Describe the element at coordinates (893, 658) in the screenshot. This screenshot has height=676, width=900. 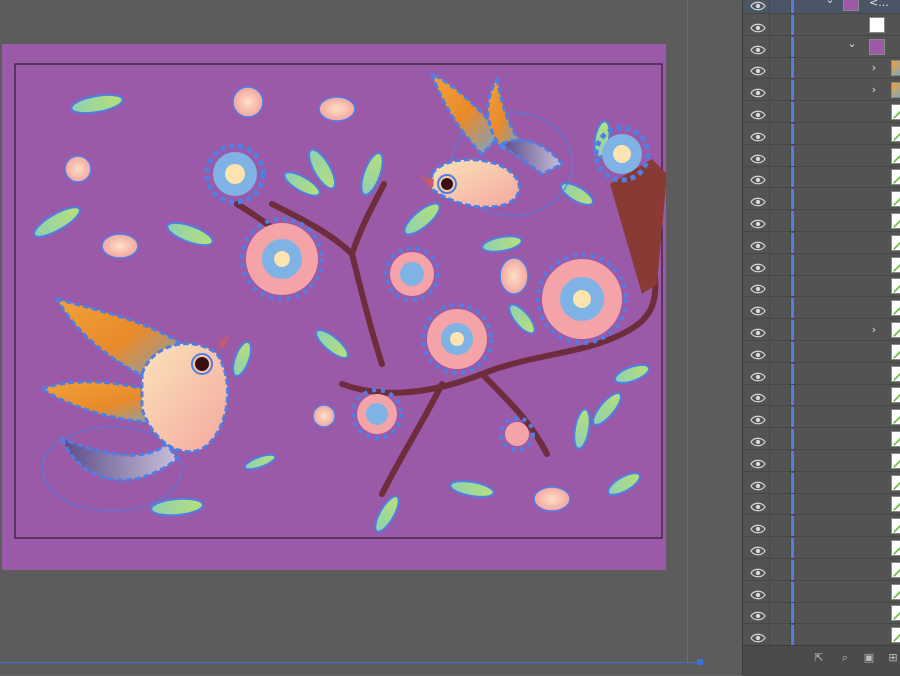
I see `new-sublayer-icon: ⊞` at that location.